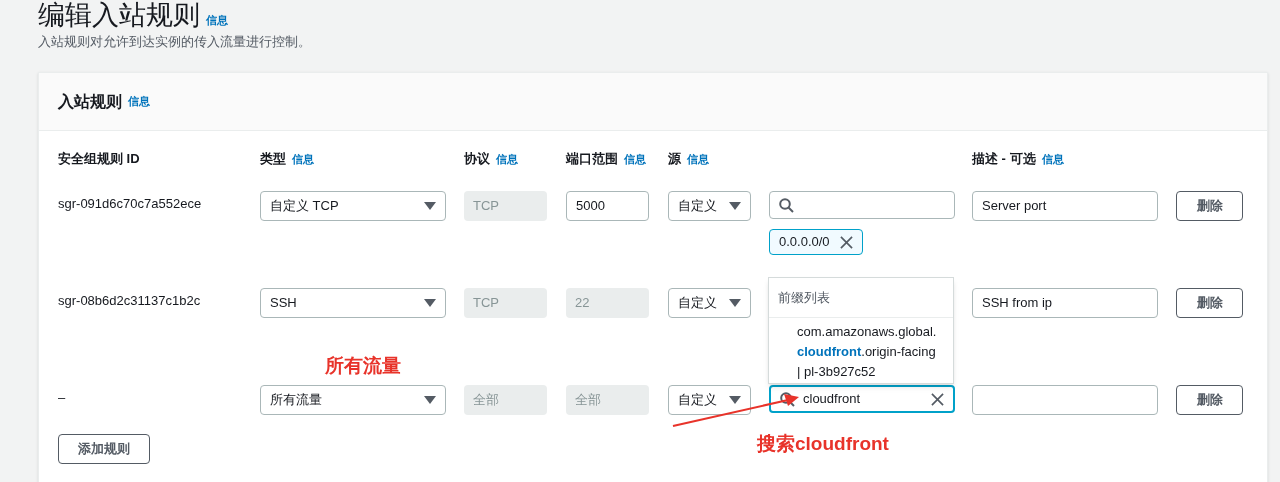 The width and height of the screenshot is (1280, 482). I want to click on column-header: 描述 - 可选, so click(1004, 159).